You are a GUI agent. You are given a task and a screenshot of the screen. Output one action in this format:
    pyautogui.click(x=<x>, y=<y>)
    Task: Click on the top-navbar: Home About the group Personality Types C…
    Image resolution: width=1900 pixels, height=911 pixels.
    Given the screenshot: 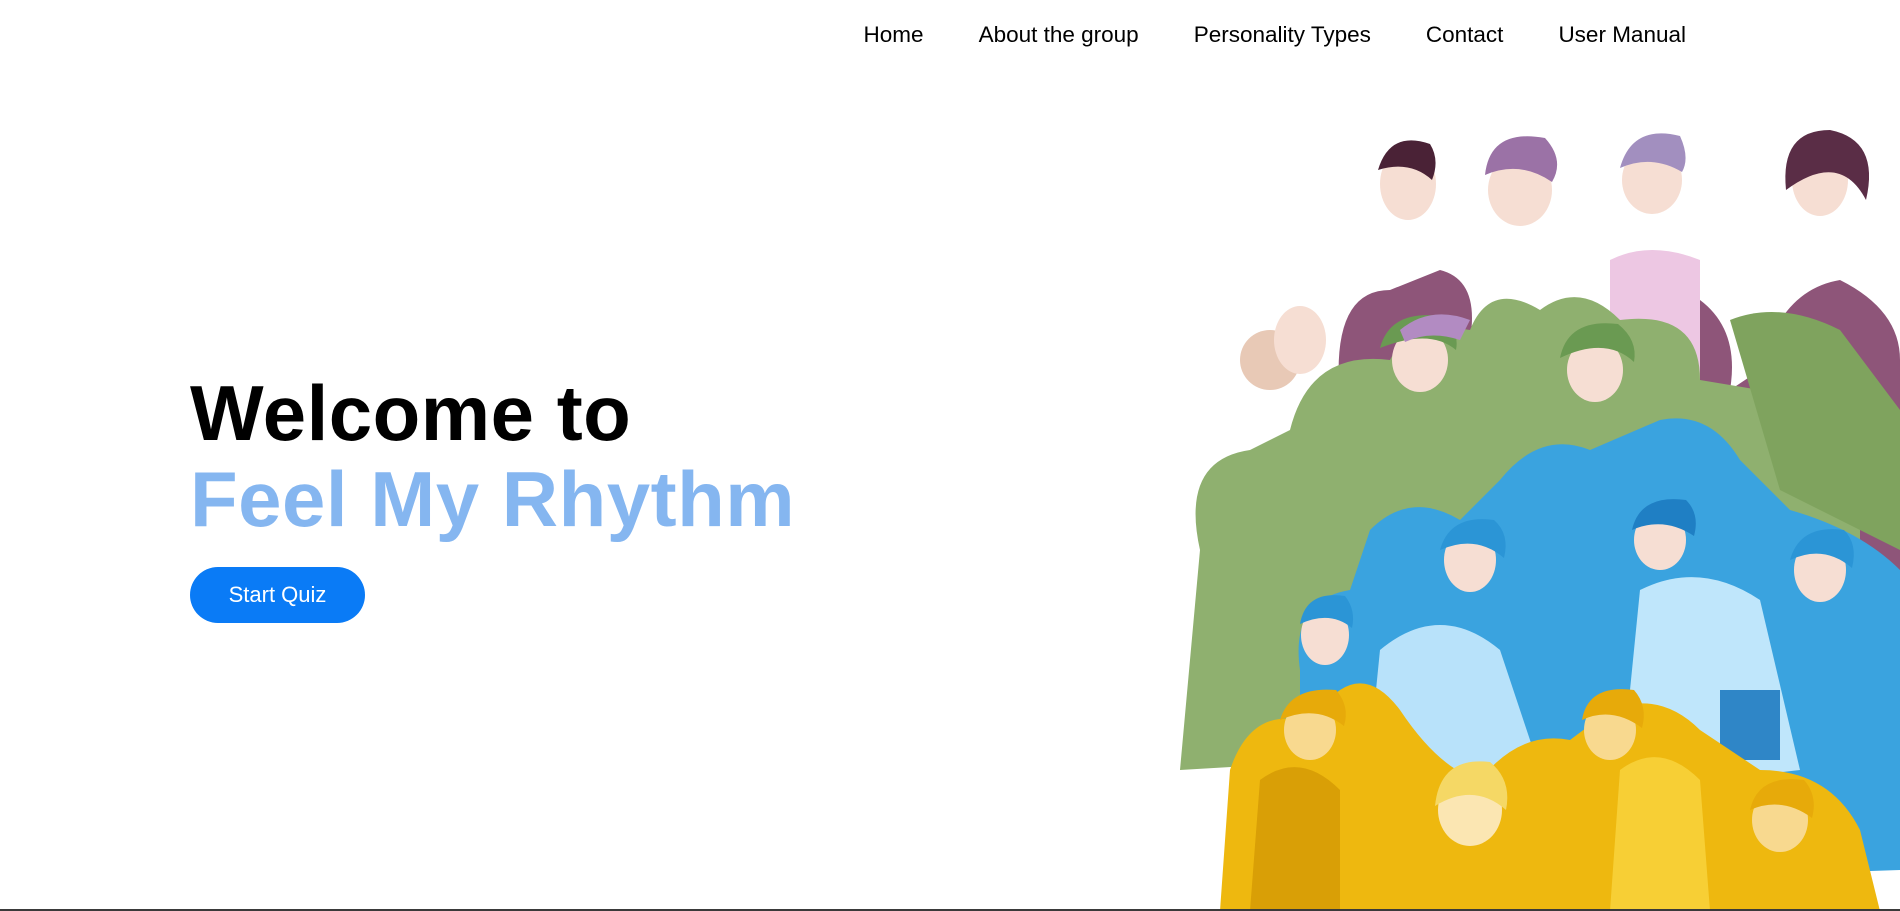 What is the action you would take?
    pyautogui.click(x=950, y=36)
    